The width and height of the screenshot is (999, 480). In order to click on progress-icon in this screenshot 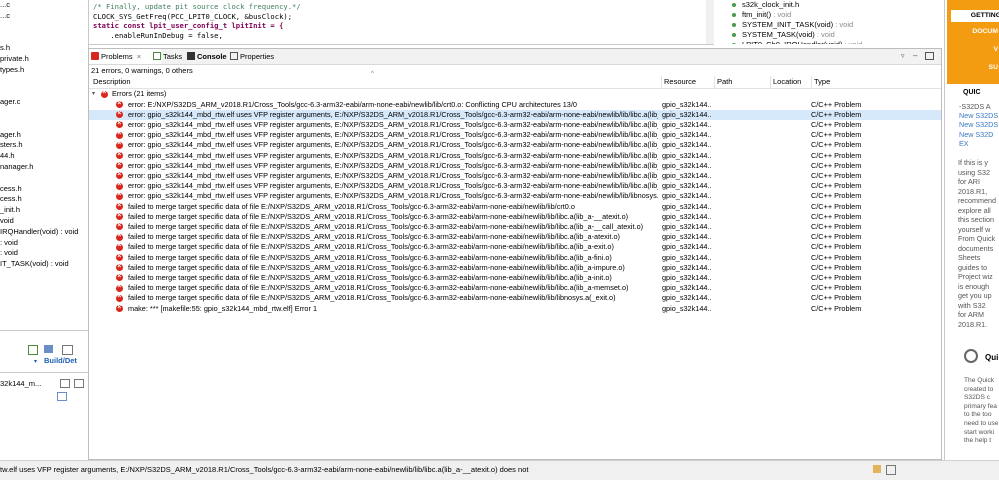, I will do `click(891, 470)`.